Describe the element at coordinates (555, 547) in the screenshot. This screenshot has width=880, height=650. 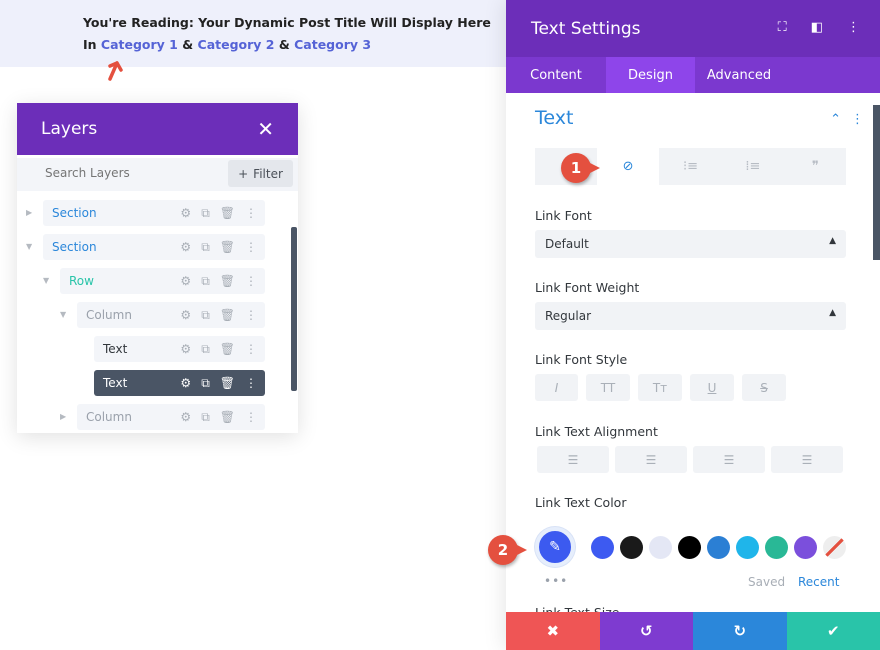
I see `color-picker-button: ✎` at that location.